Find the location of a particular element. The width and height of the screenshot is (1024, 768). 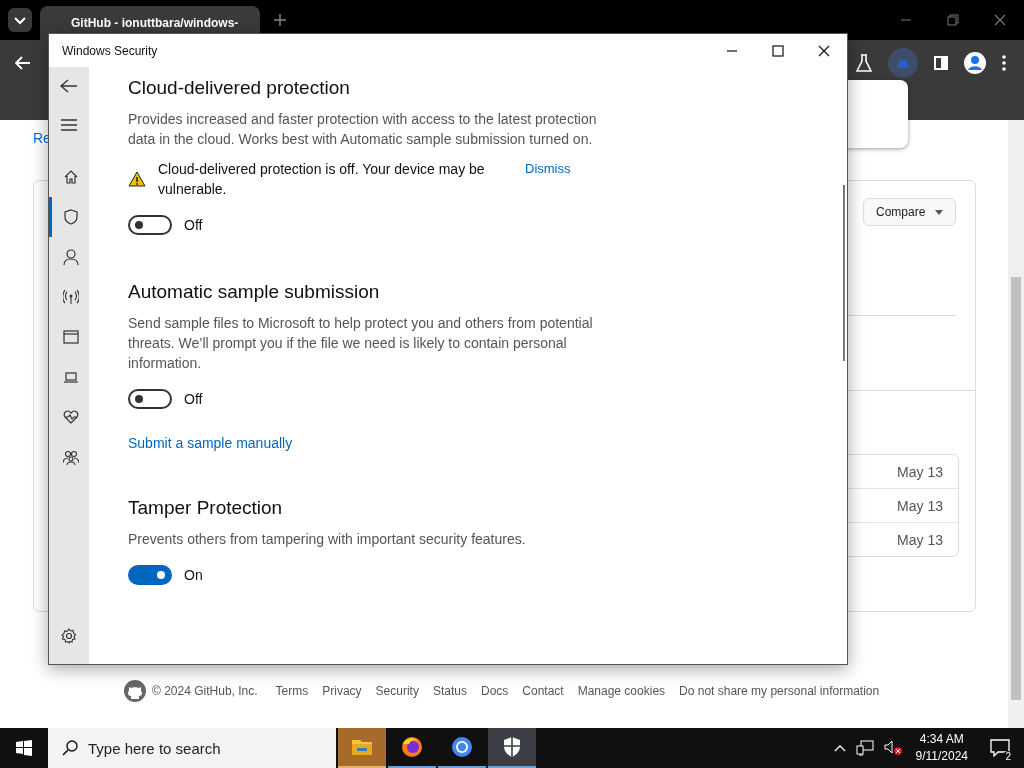

dismiss-link: Dismiss is located at coordinates (548, 169).